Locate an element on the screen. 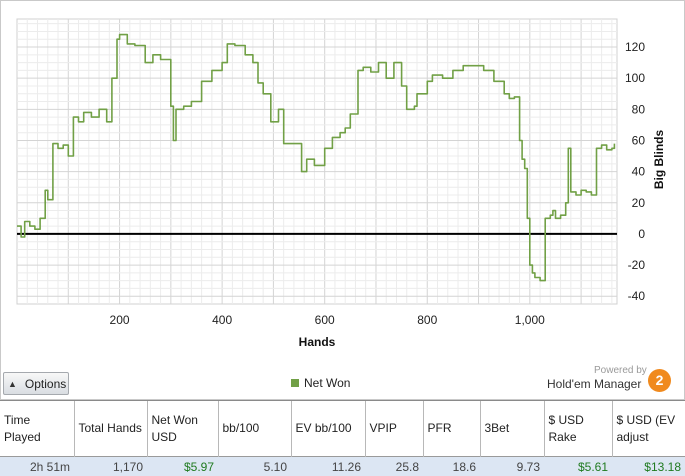 The height and width of the screenshot is (476, 685). col-header-3bet: 3Bet is located at coordinates (511, 428).